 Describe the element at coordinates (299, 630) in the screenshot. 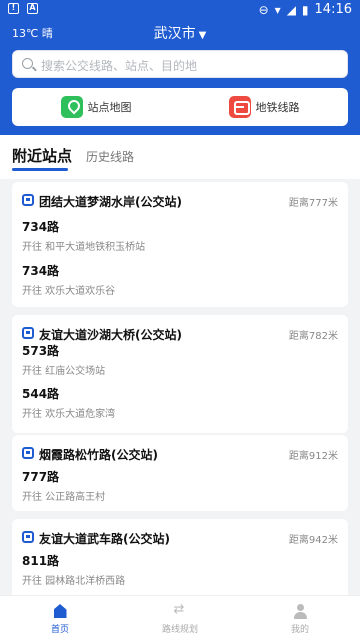

I see `tab-profile-label: 我的` at that location.